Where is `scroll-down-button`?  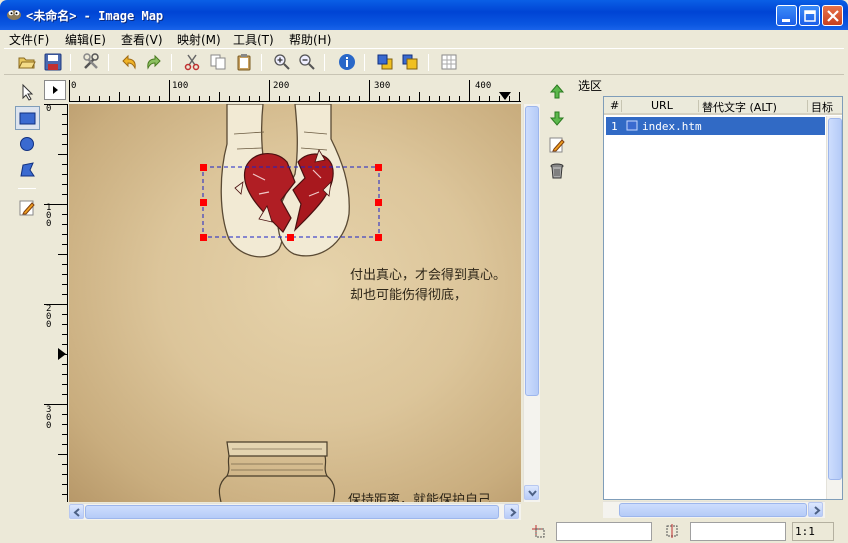 scroll-down-button is located at coordinates (531, 492).